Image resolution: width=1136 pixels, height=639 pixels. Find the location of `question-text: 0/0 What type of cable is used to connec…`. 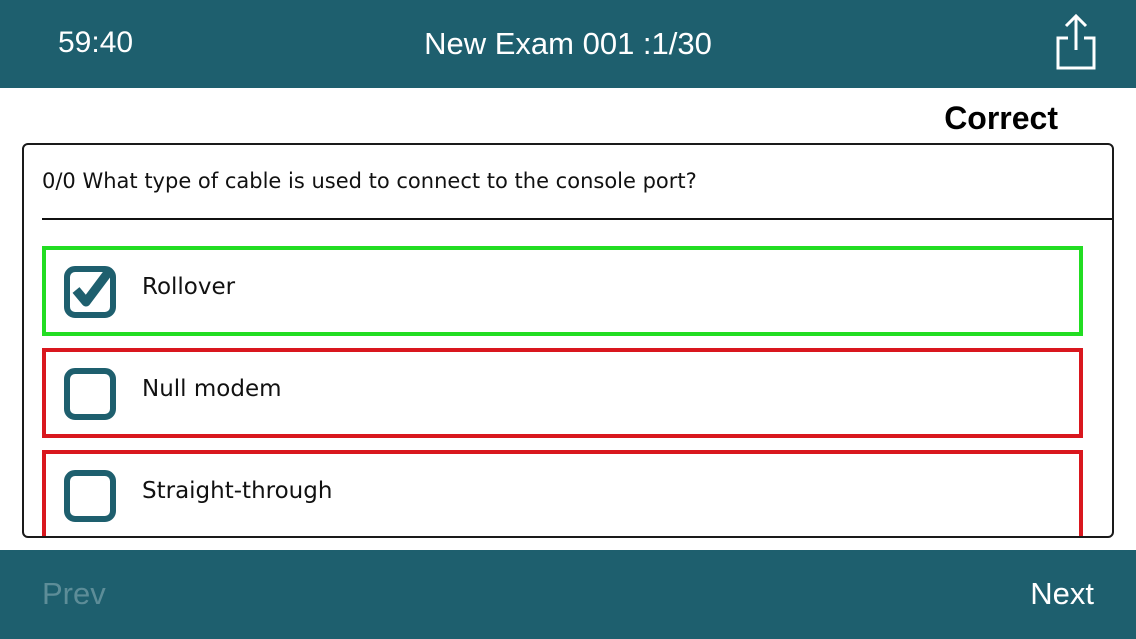

question-text: 0/0 What type of cable is used to connec… is located at coordinates (369, 181).